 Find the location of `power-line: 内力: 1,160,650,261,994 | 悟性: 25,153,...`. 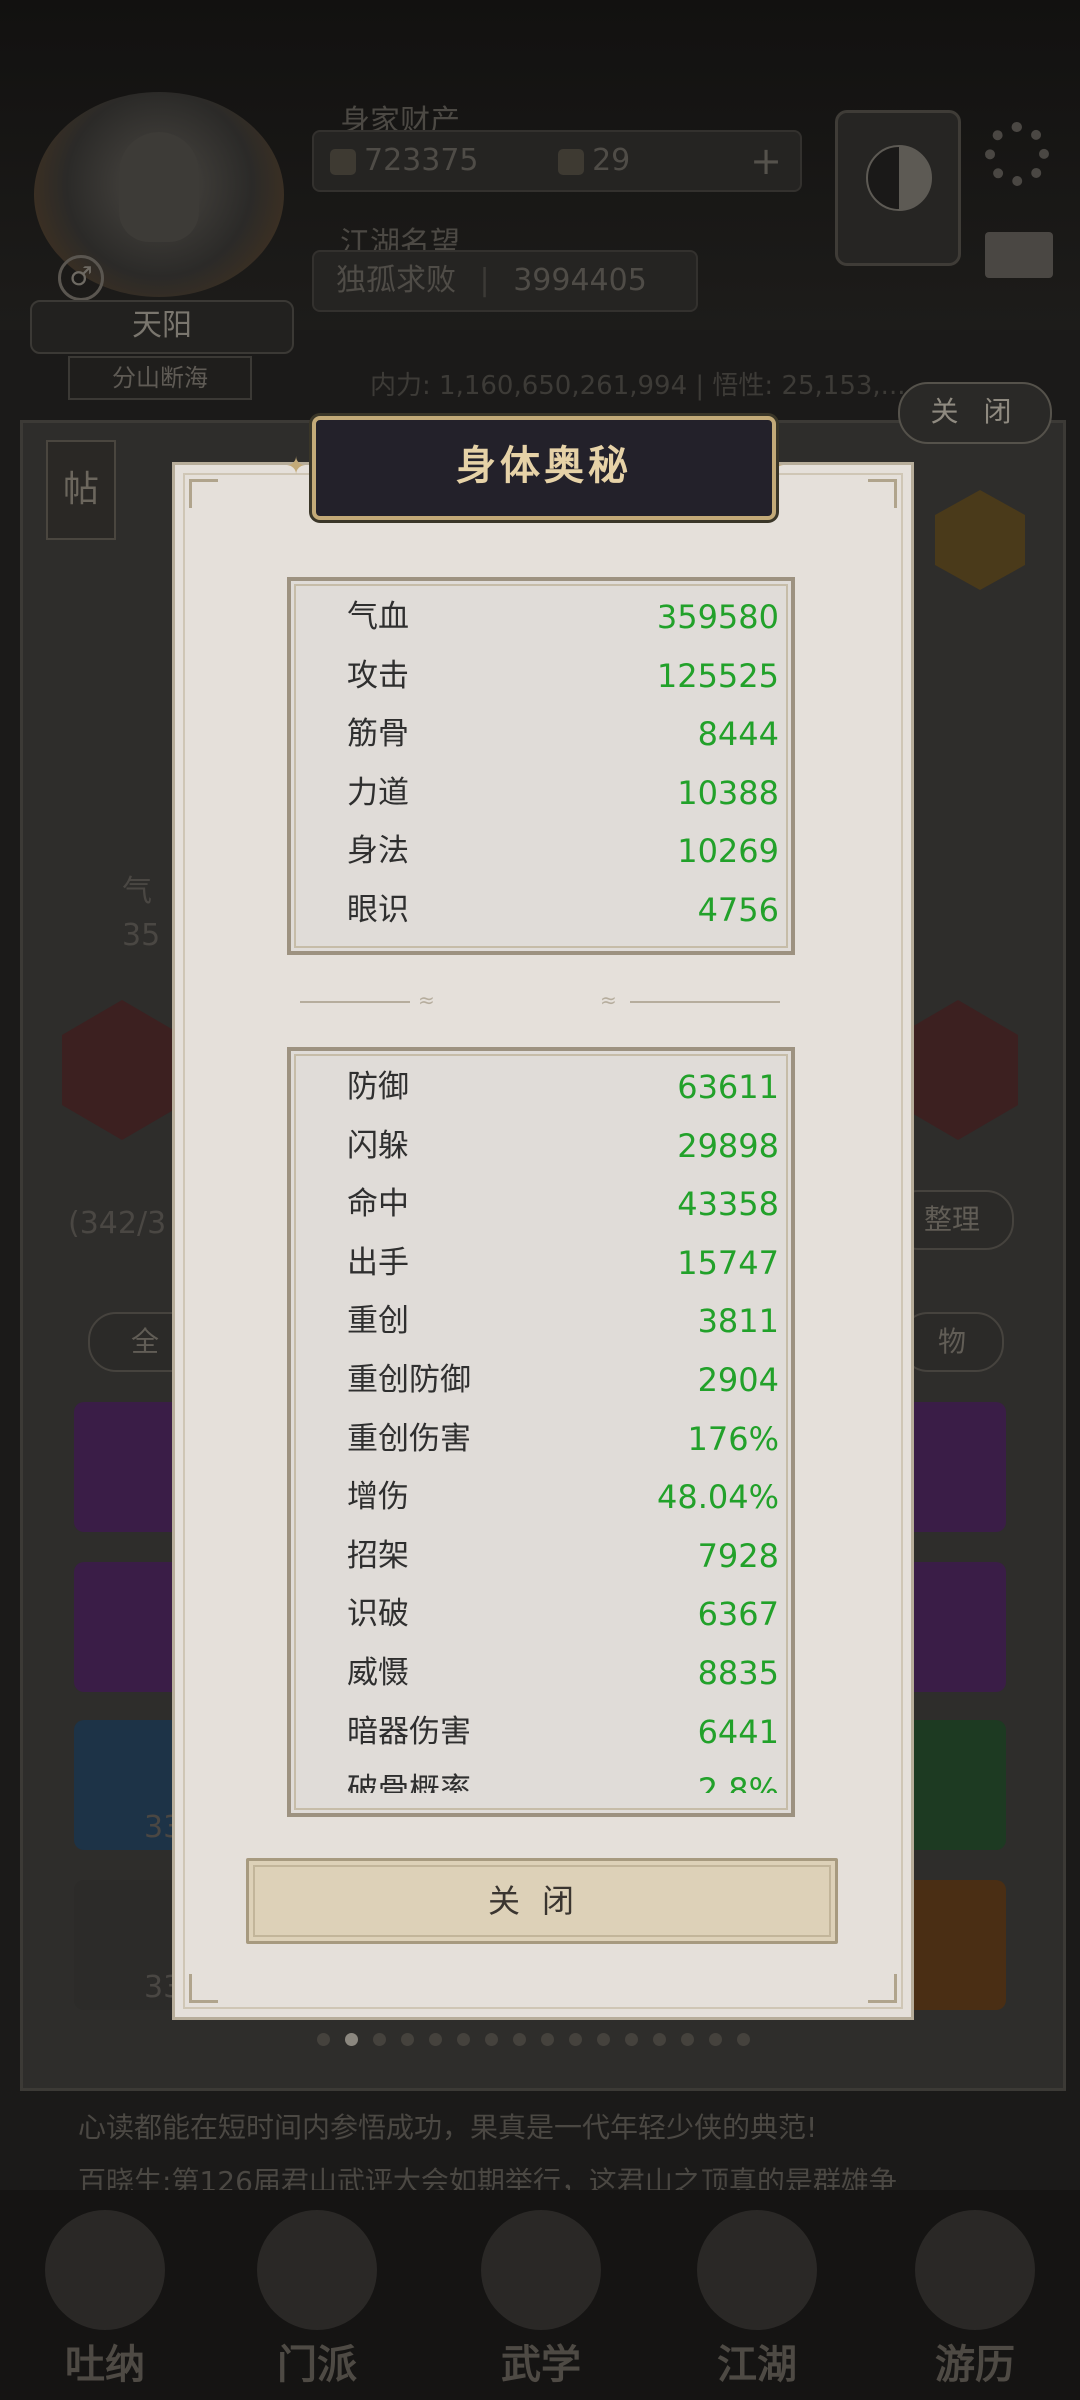

power-line: 内力: 1,160,650,261,994 | 悟性: 25,153,... is located at coordinates (638, 386).